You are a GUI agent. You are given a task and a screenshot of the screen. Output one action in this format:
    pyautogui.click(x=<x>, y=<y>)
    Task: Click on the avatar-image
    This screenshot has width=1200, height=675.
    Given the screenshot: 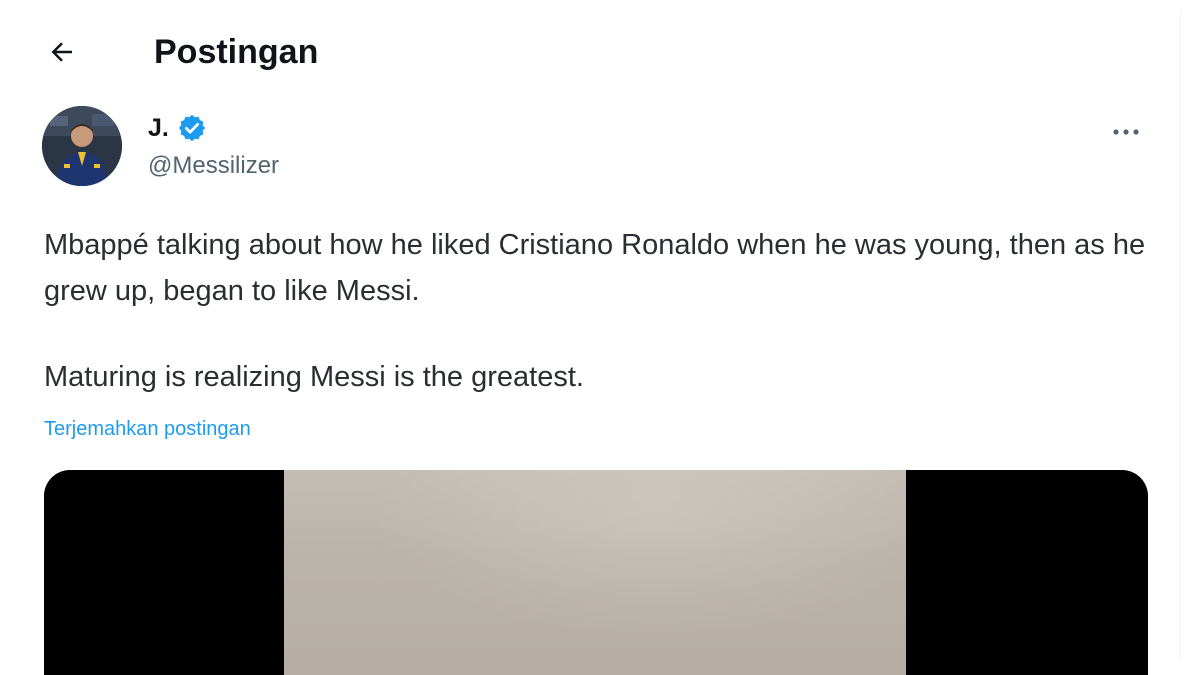 What is the action you would take?
    pyautogui.click(x=82, y=146)
    